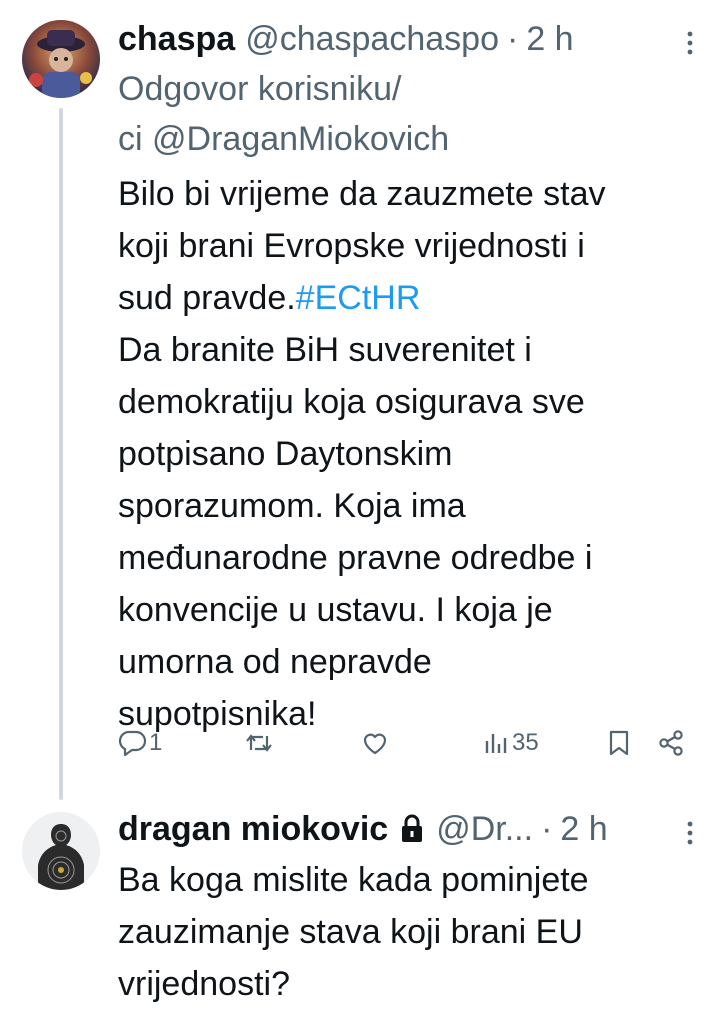 This screenshot has width=720, height=1010. I want to click on reply-mention-link: @DraganMiokovich, so click(300, 139).